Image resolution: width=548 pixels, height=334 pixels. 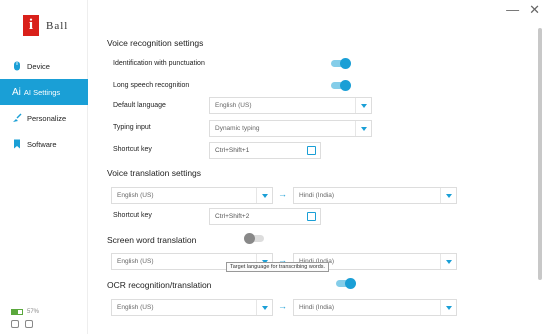 I want to click on ocr-target-select: Hindi (India), so click(x=375, y=307).